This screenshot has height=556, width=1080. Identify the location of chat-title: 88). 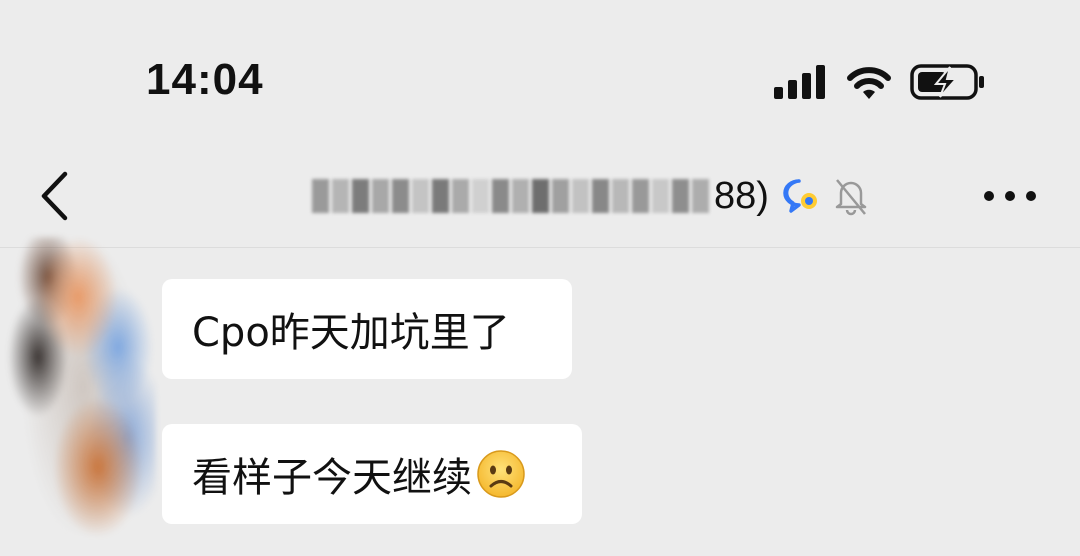
(590, 196).